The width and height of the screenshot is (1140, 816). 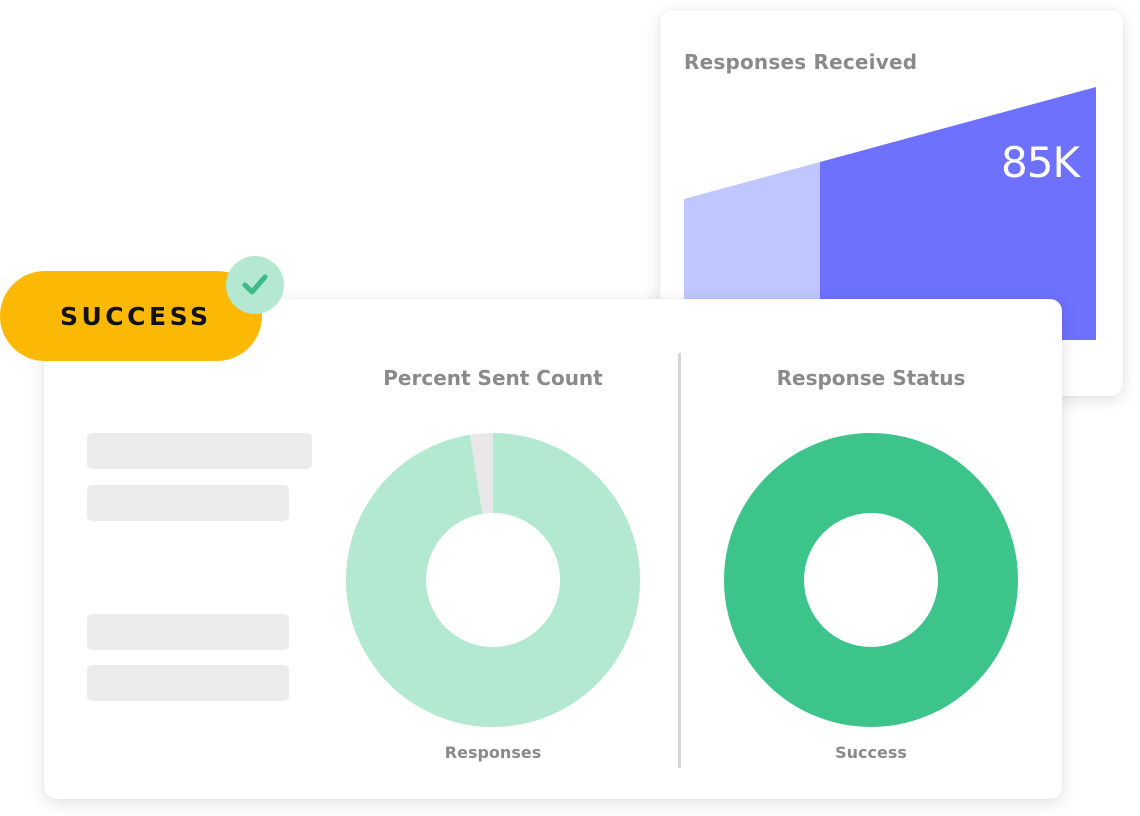 I want to click on response-status-title: Response Status, so click(x=871, y=378).